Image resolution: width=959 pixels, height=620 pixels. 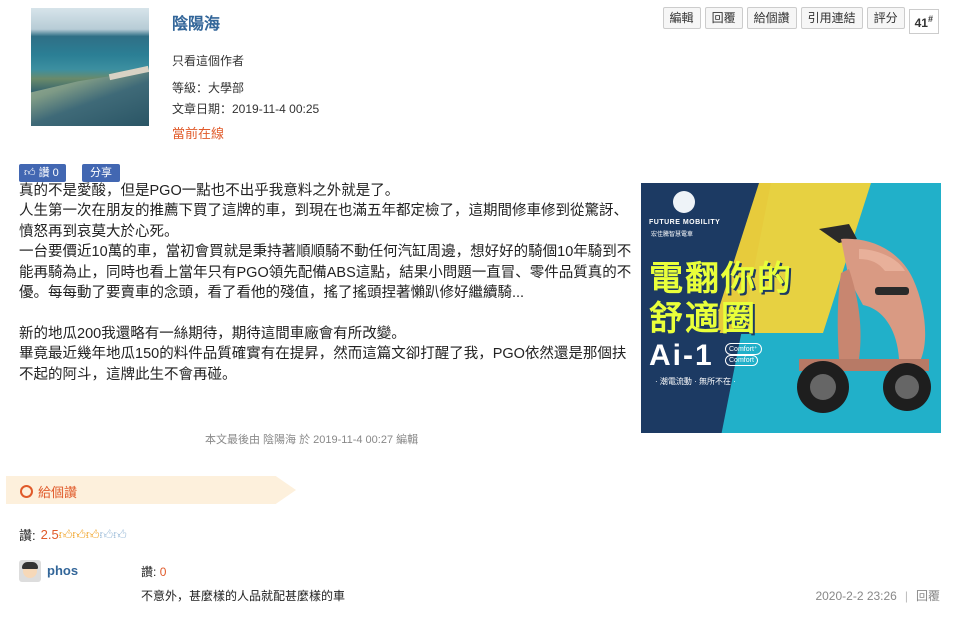 What do you see at coordinates (703, 319) in the screenshot?
I see `ad-headline-line2: 舒適圈` at bounding box center [703, 319].